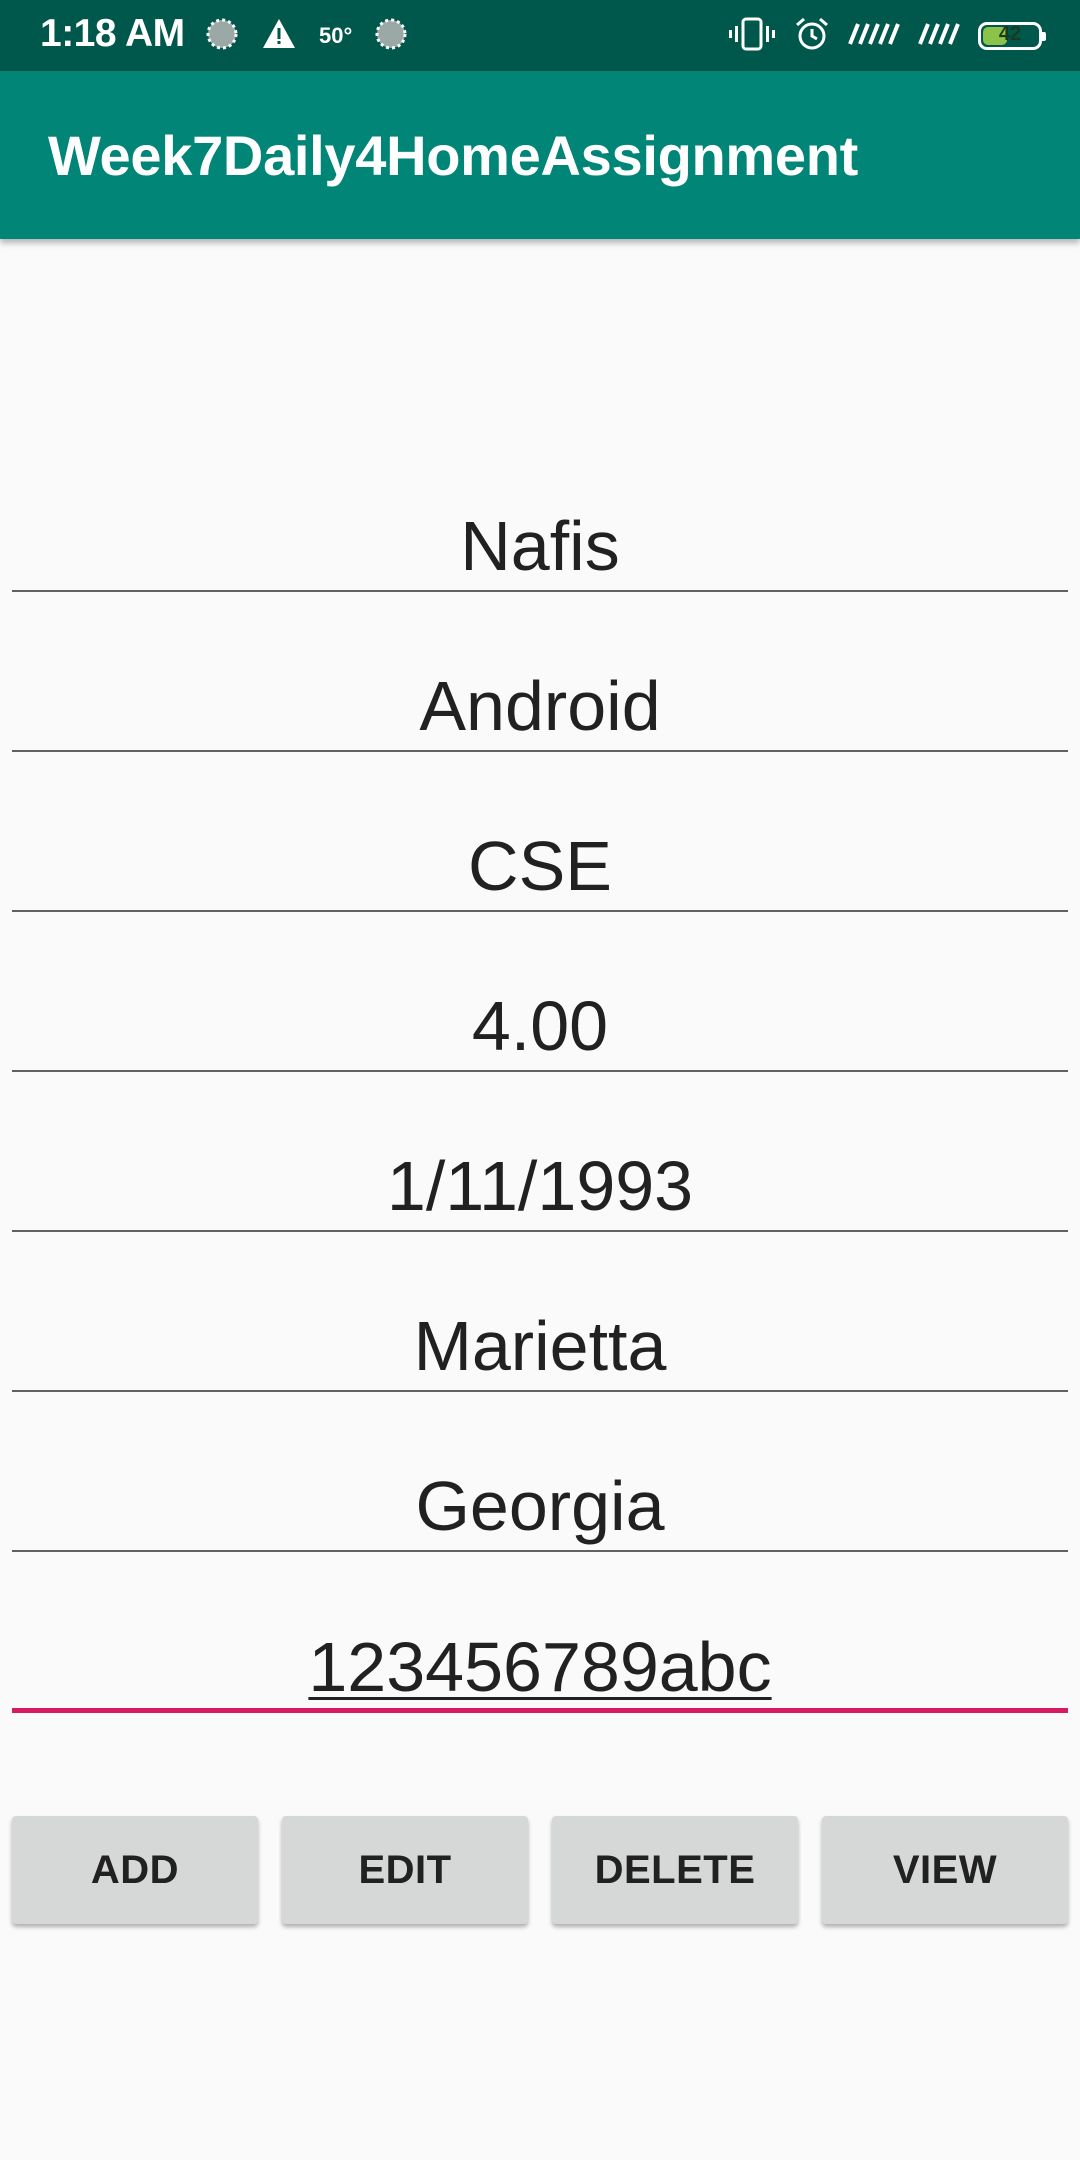 The width and height of the screenshot is (1080, 2160). What do you see at coordinates (540, 35) in the screenshot?
I see `status-bar: 1:18 AM 50° 42` at bounding box center [540, 35].